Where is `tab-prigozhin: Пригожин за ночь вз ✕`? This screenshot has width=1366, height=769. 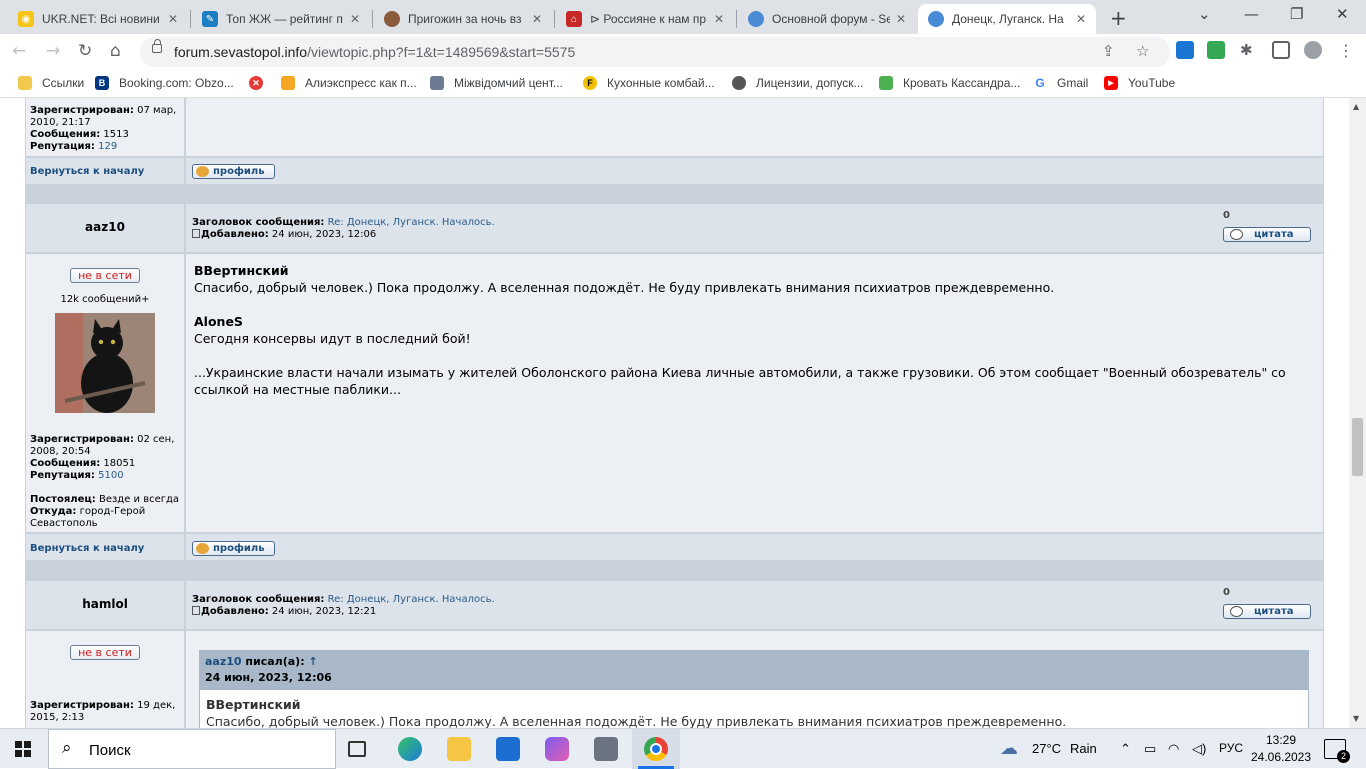
tab-prigozhin: Пригожин за ночь вз ✕ is located at coordinates (463, 19).